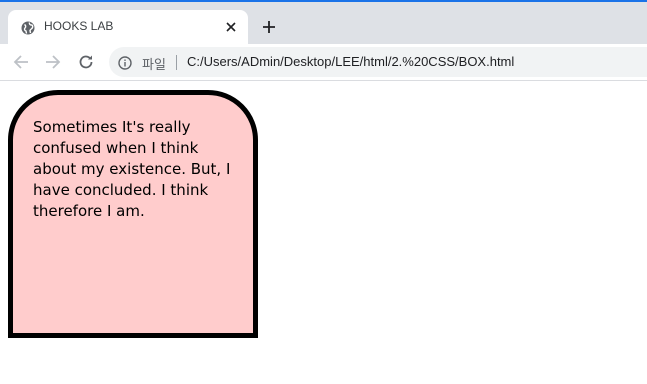 The image size is (647, 384). I want to click on tab-title: HOOKS LAB, so click(79, 26).